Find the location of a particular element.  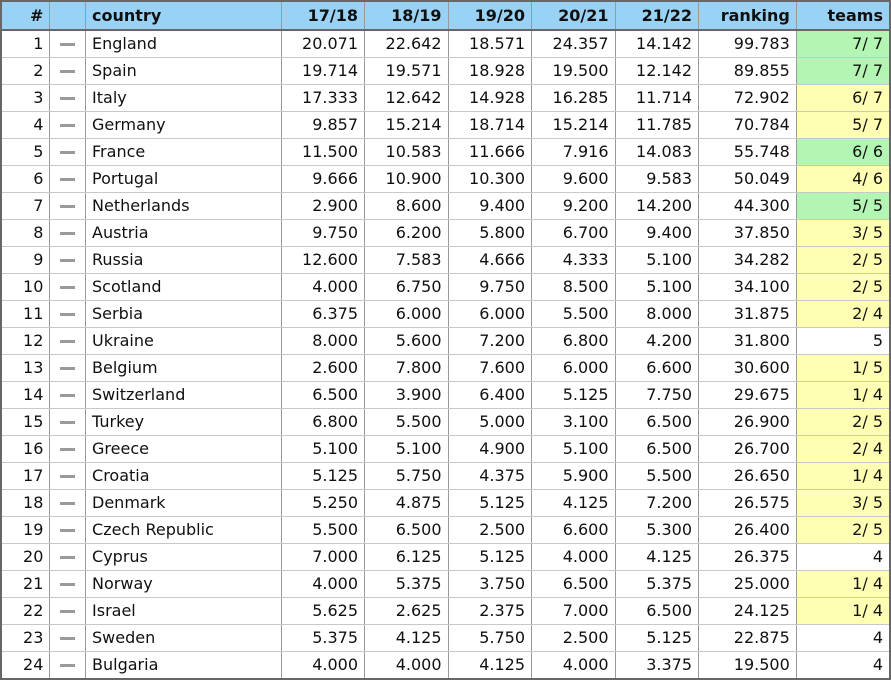

cell-season-19-20: 5.000 is located at coordinates (490, 422).